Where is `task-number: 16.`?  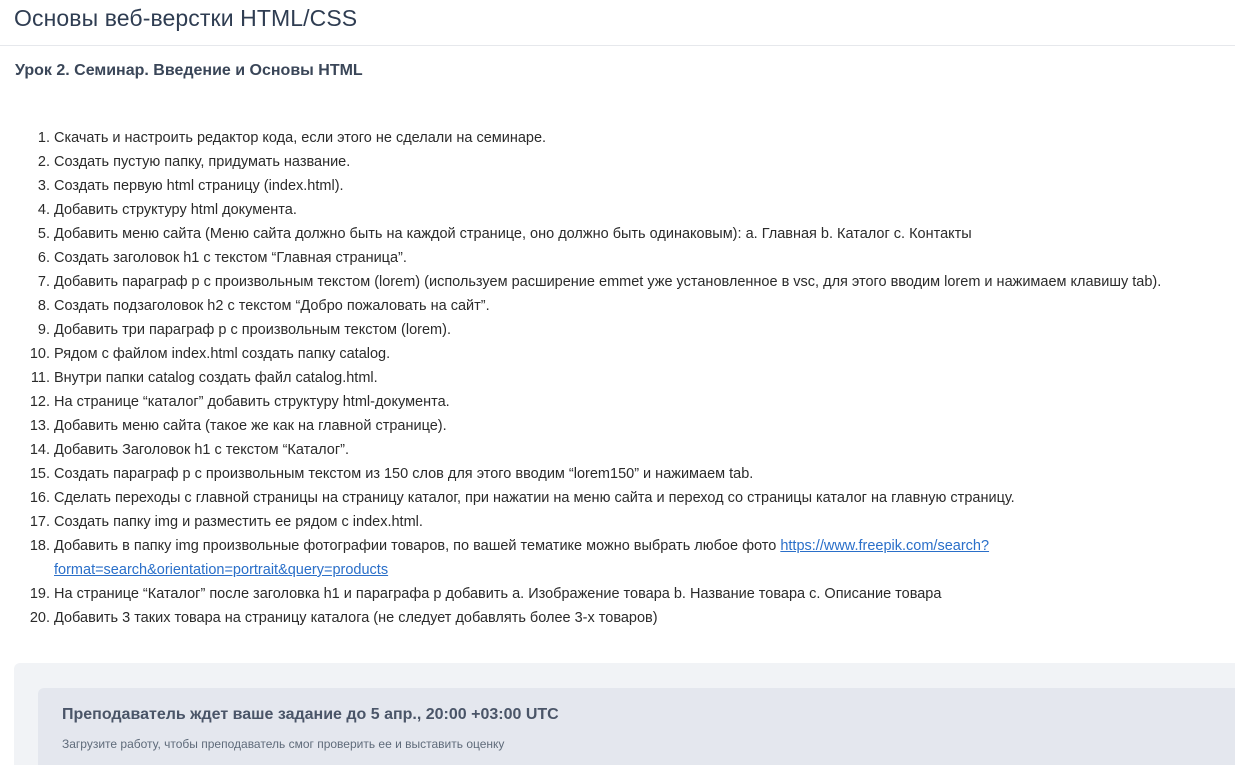
task-number: 16. is located at coordinates (39, 498).